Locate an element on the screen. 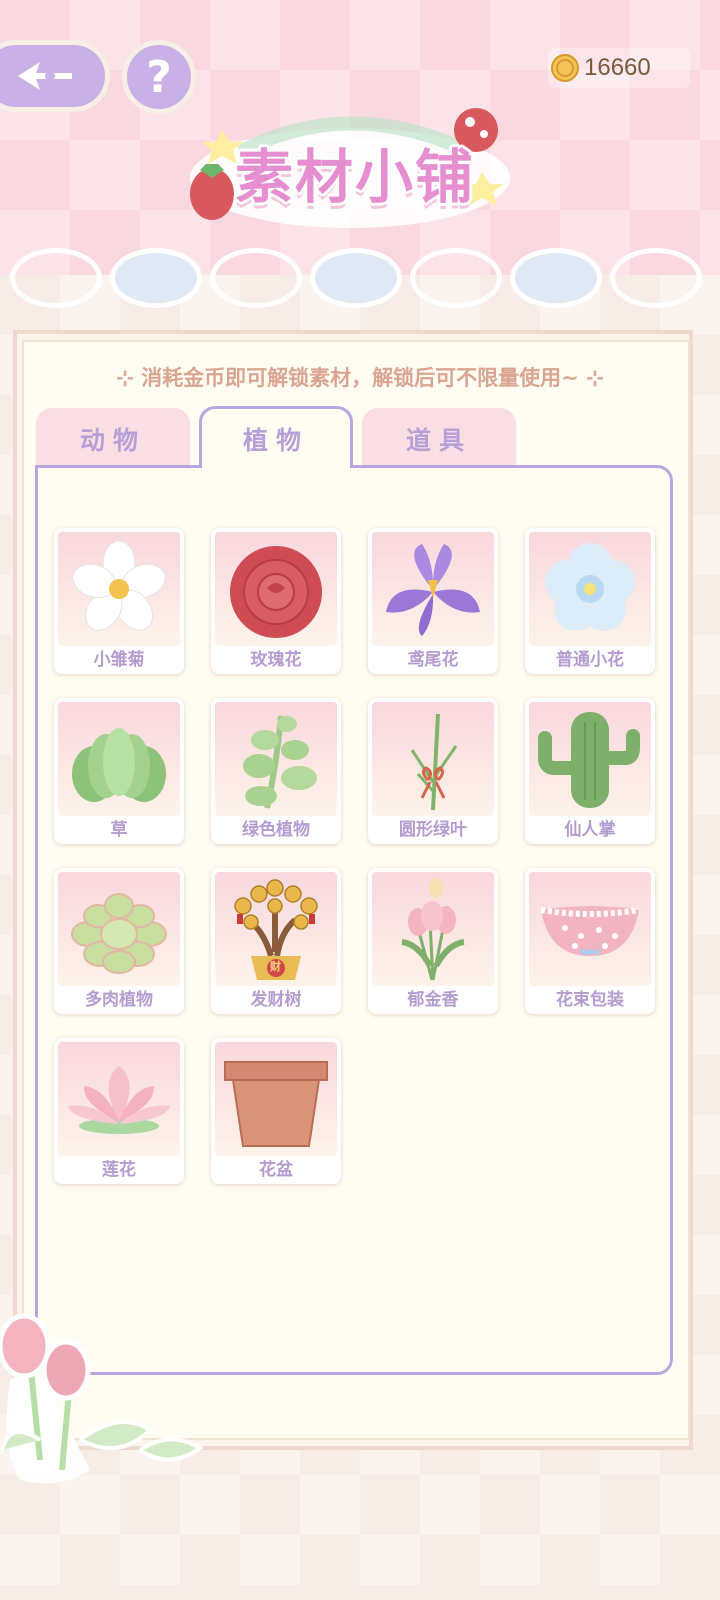 The height and width of the screenshot is (1600, 720). scallop-border is located at coordinates (360, 278).